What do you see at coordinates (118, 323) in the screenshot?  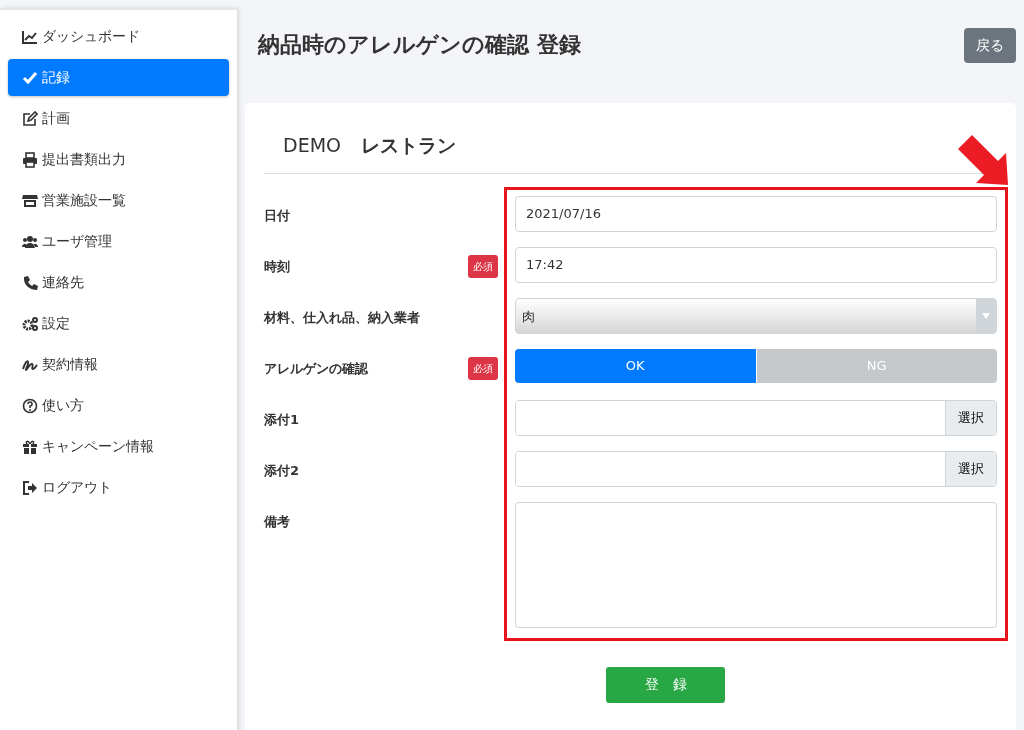 I see `sidebar-item: 設定` at bounding box center [118, 323].